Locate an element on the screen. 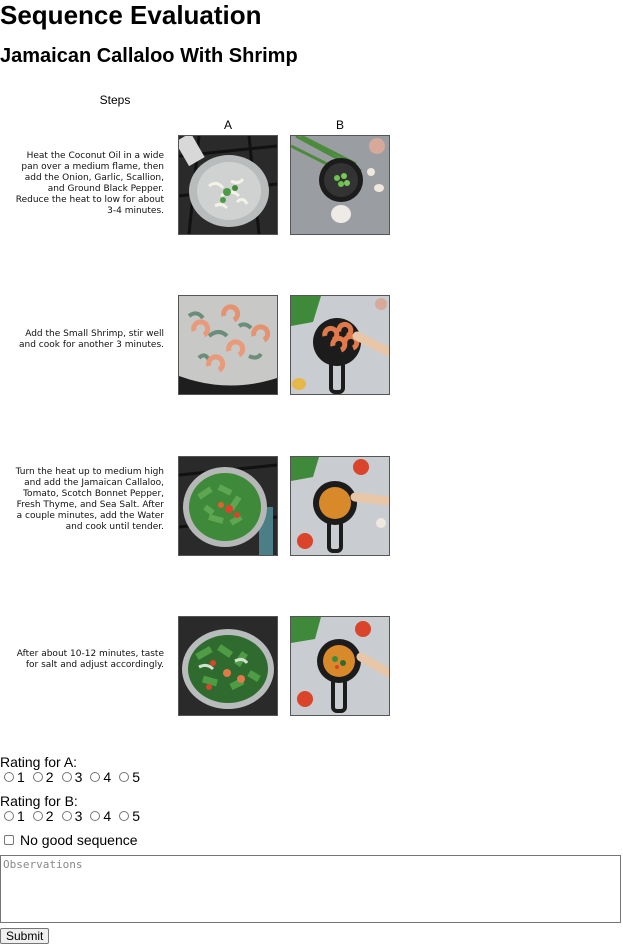 The height and width of the screenshot is (944, 623). step-3-image-b is located at coordinates (340, 506).